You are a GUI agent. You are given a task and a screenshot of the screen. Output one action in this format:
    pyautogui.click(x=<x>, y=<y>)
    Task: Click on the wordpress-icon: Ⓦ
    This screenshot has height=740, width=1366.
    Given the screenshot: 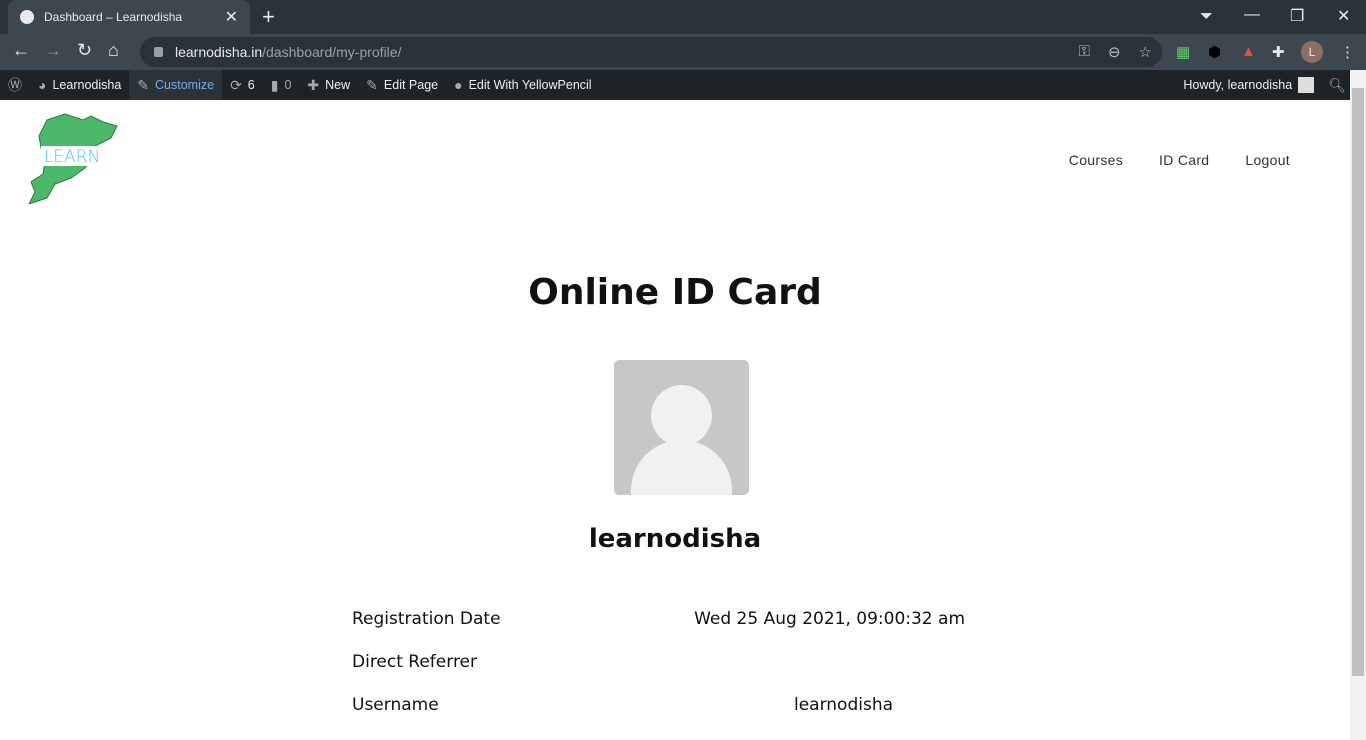 What is the action you would take?
    pyautogui.click(x=15, y=85)
    